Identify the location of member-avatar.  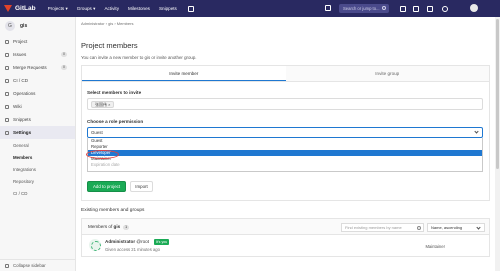
(95, 245).